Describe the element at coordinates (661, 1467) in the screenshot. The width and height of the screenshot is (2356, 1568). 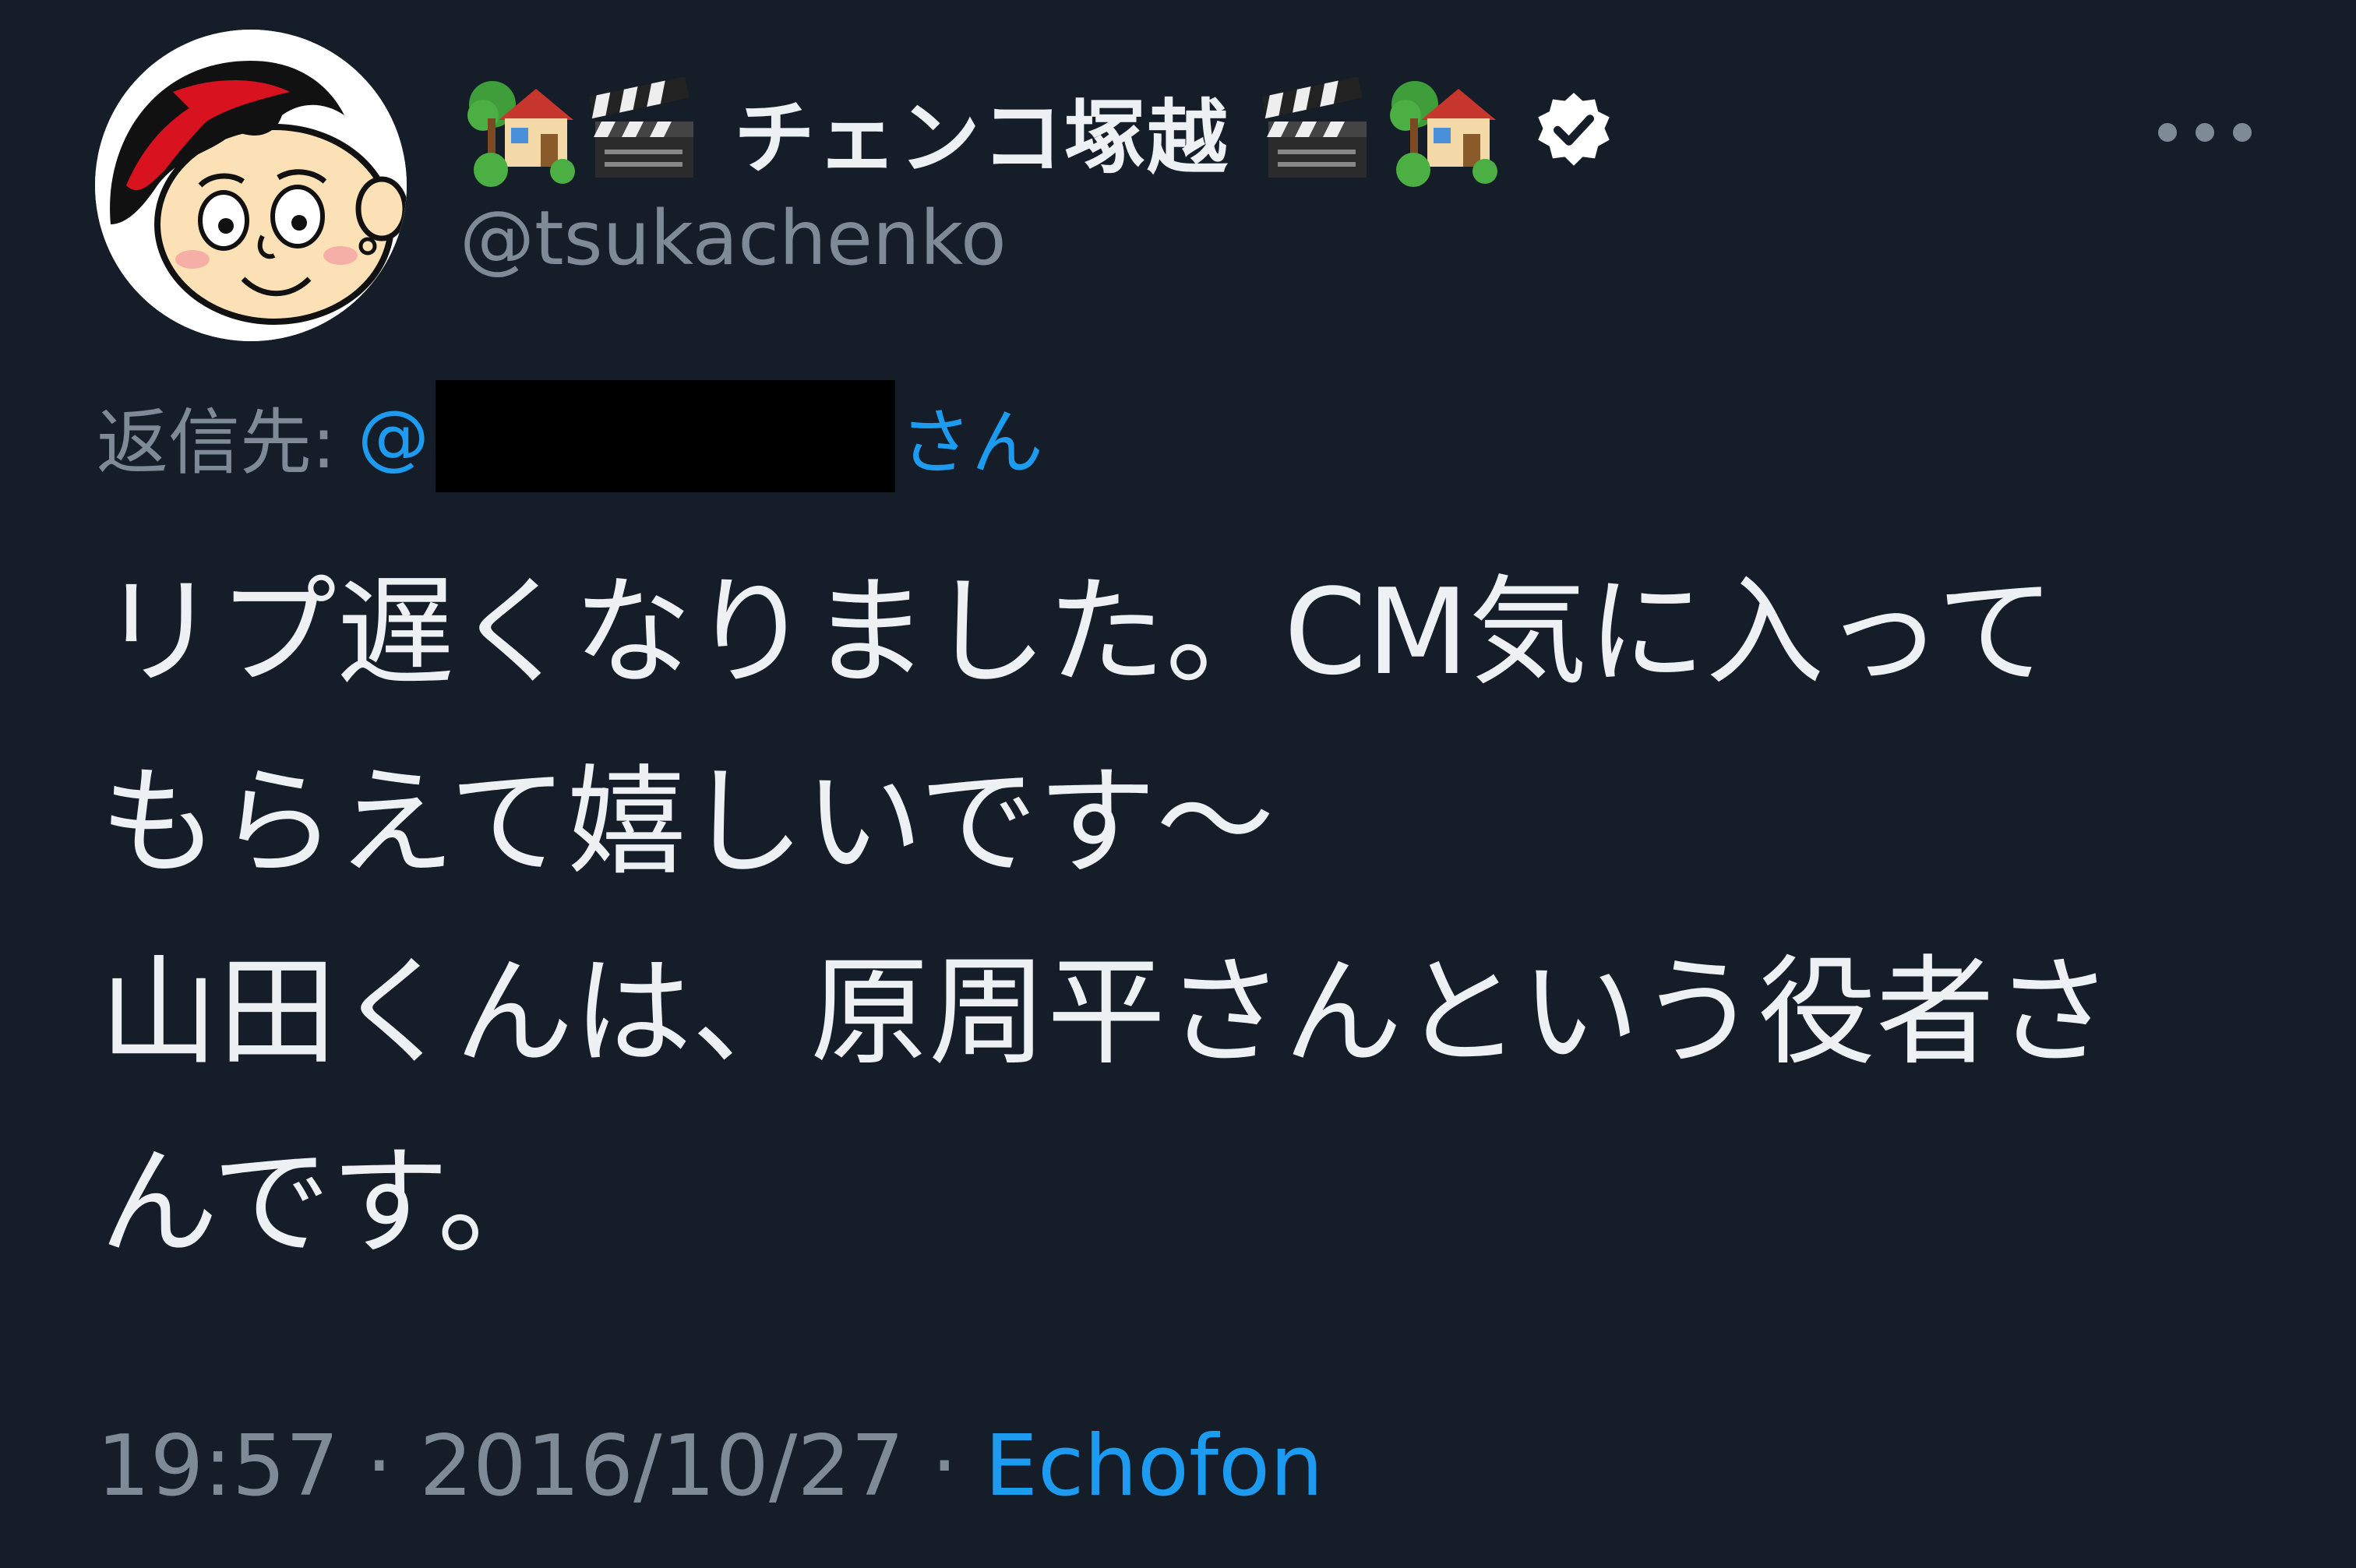
I see `tweet-date: 2016/10/27` at that location.